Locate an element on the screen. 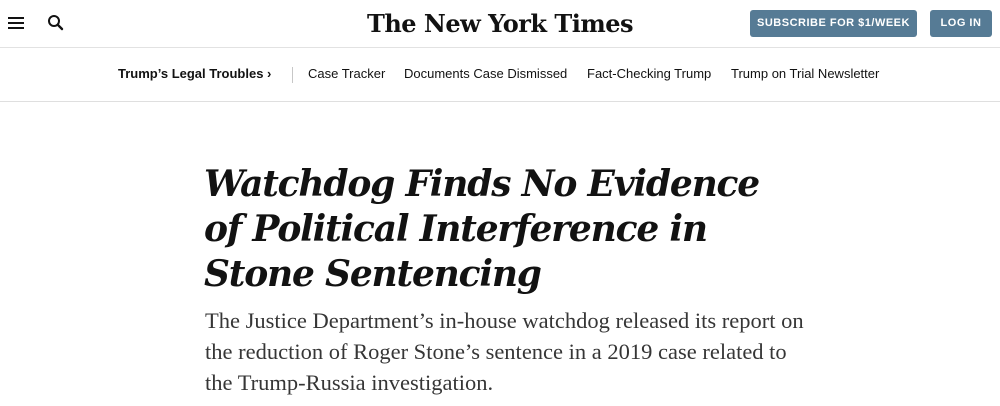  nav-link-case-tracker: Case Tracker is located at coordinates (346, 74).